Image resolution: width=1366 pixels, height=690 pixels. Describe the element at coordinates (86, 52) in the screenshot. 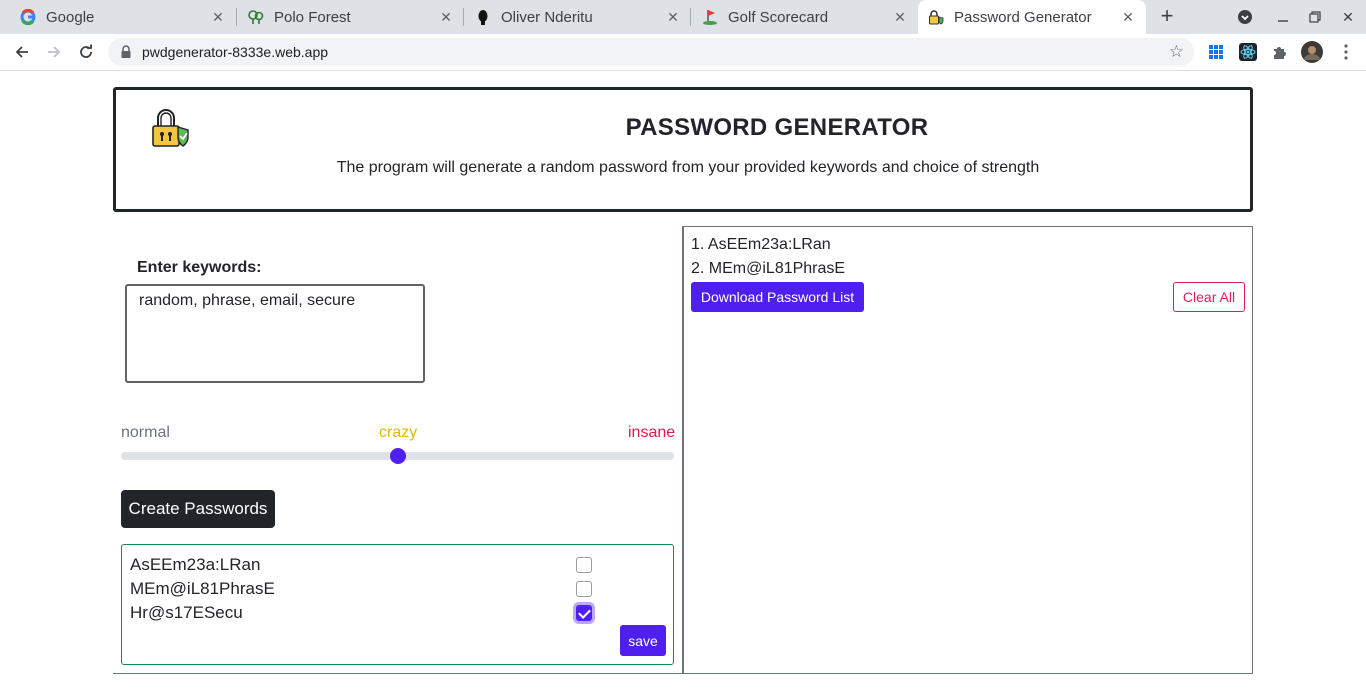

I see `reload-icon` at that location.